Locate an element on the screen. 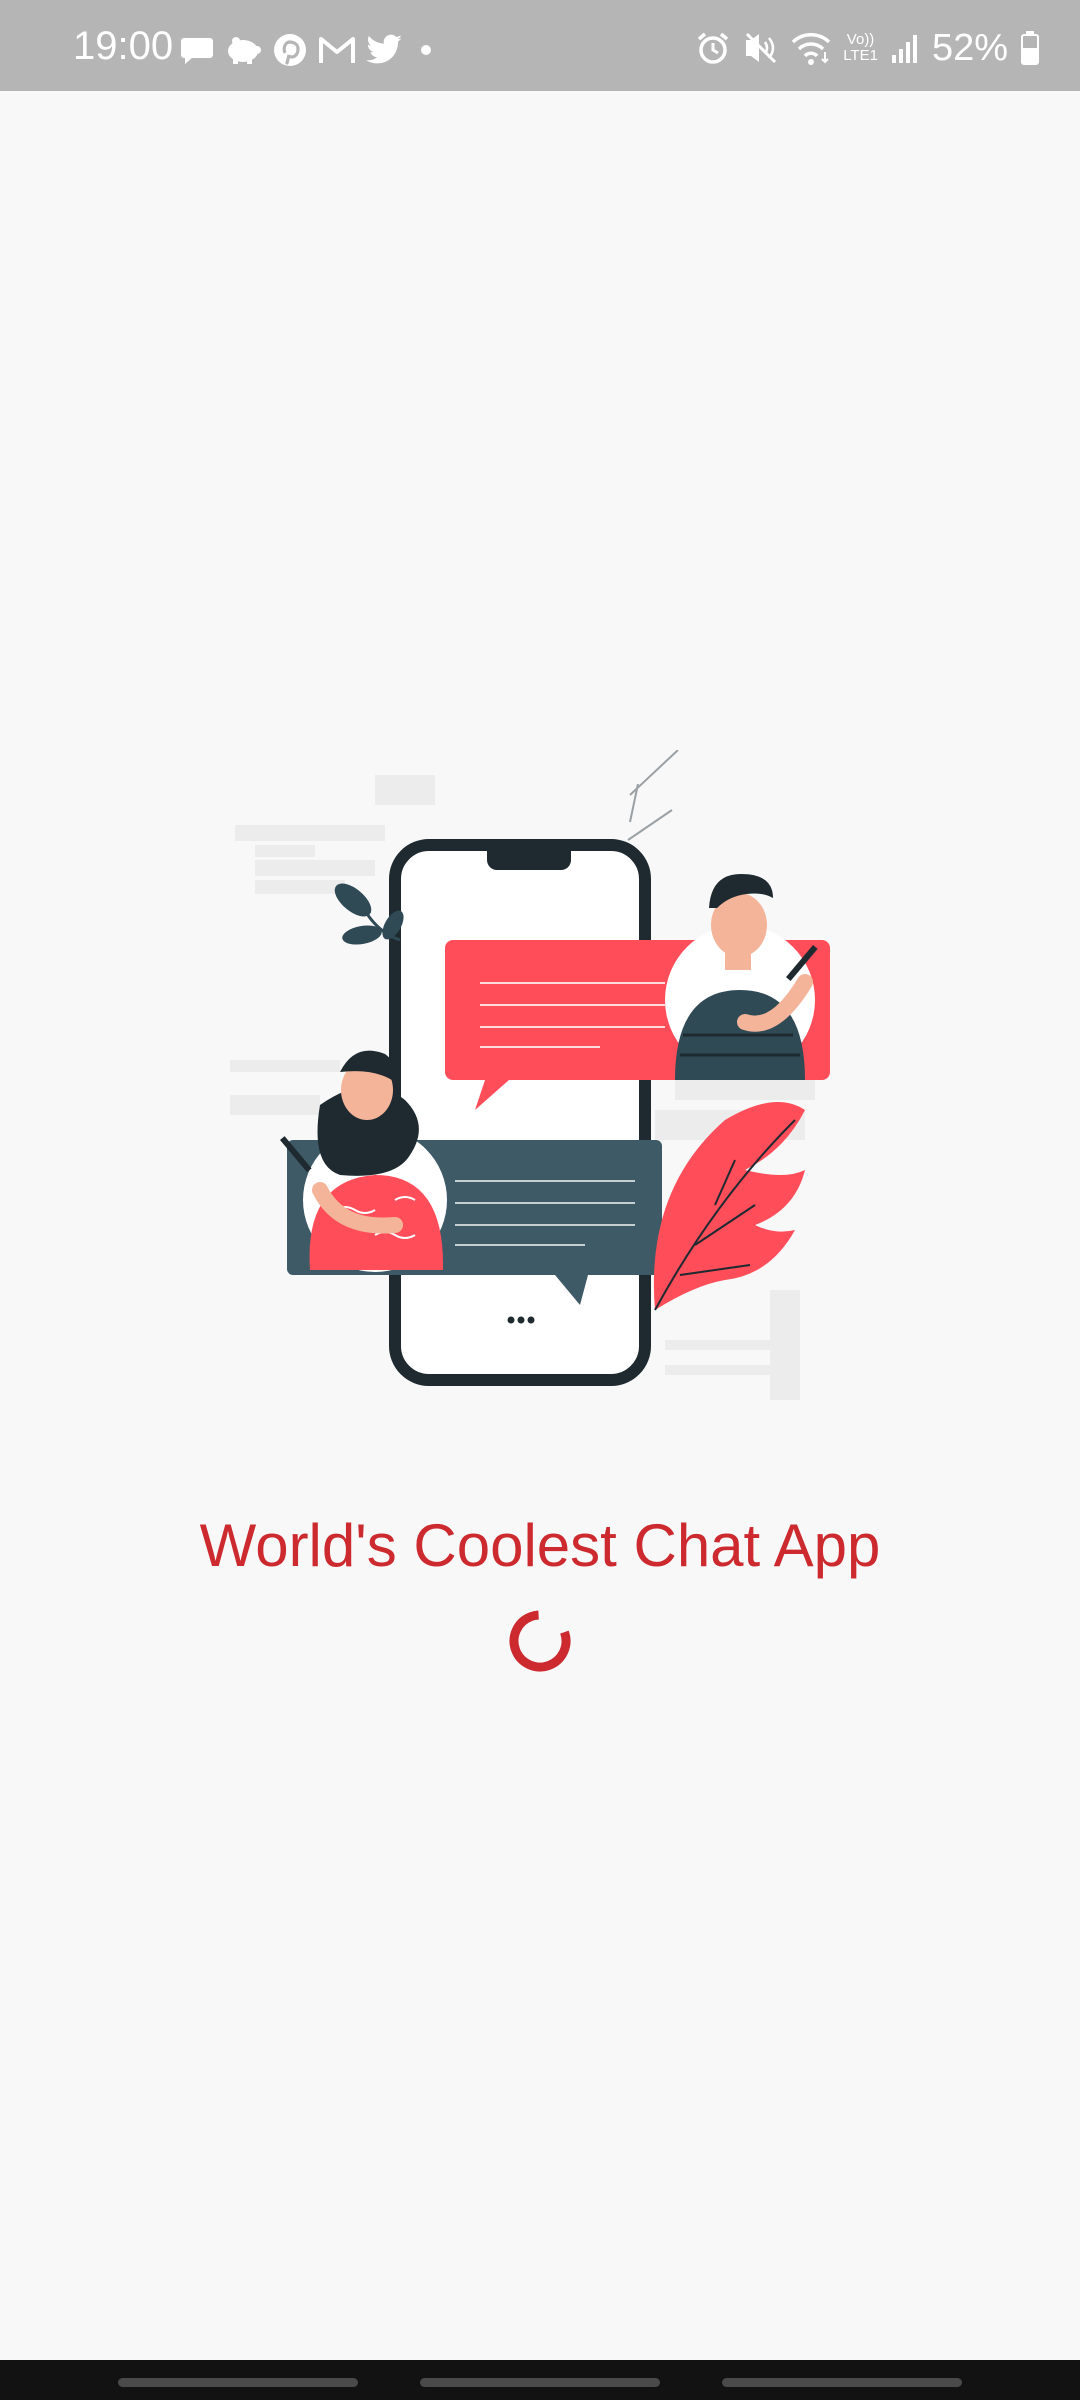 This screenshot has width=1080, height=2400. notification-icons is located at coordinates (309, 50).